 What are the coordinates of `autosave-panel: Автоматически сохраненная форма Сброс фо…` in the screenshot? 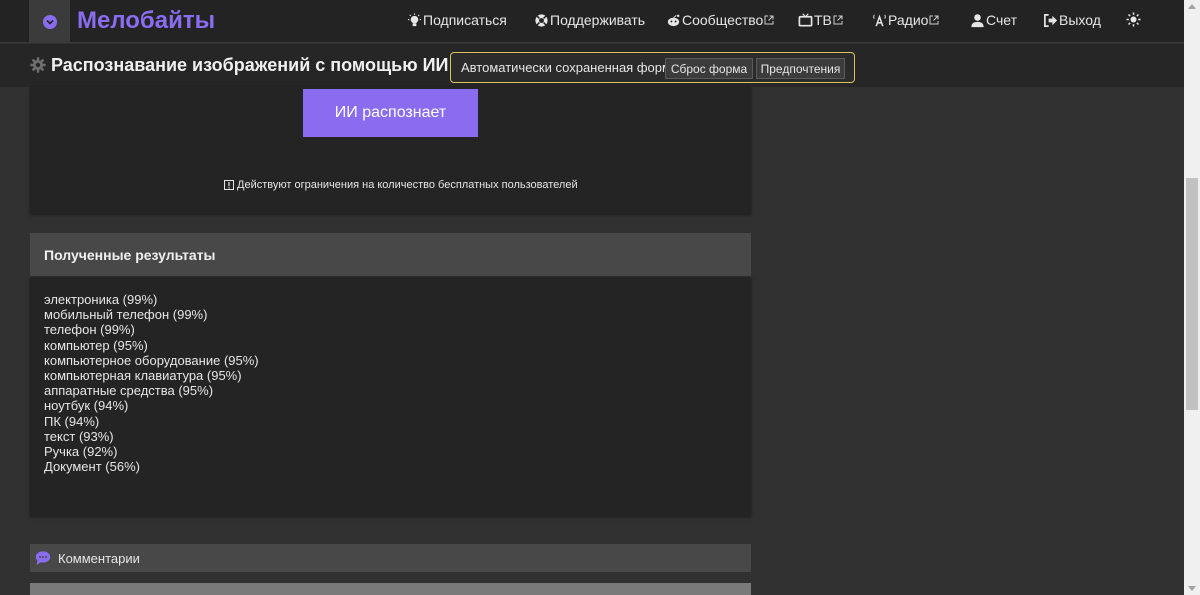 It's located at (652, 67).